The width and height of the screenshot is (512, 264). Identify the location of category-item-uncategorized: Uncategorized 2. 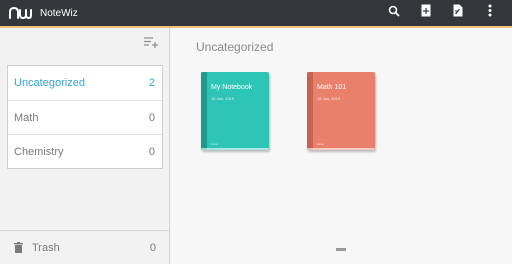
(85, 83).